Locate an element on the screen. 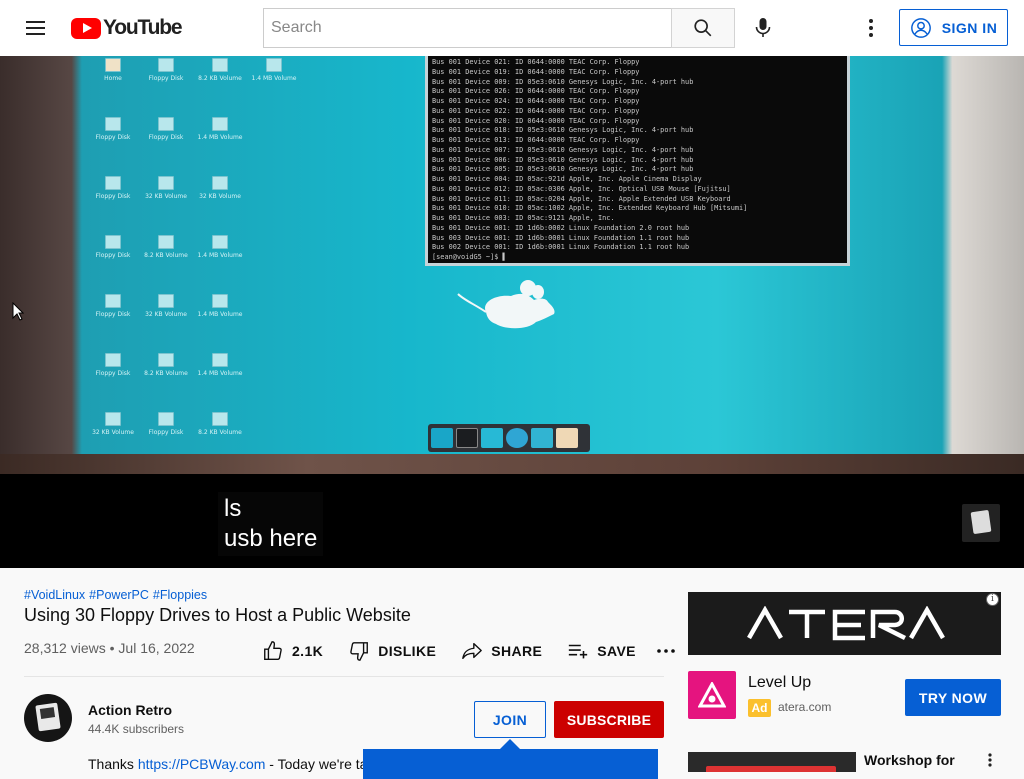  desktop-icon: 1.4 MB Volume is located at coordinates (220, 306).